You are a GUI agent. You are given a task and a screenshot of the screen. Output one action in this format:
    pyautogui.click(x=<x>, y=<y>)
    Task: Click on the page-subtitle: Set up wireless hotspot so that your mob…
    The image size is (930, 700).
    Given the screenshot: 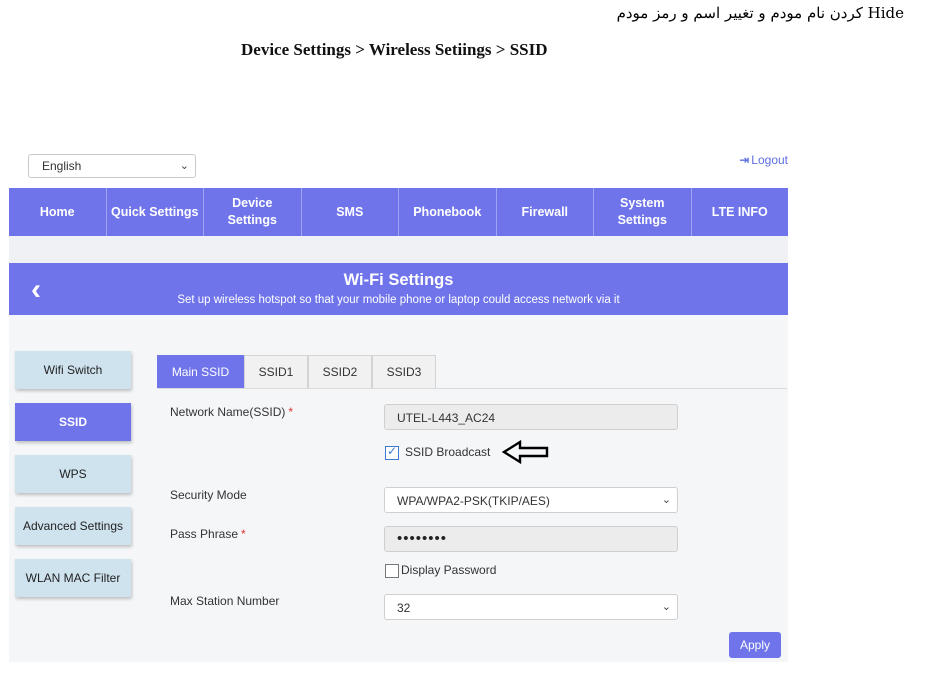 What is the action you would take?
    pyautogui.click(x=398, y=300)
    